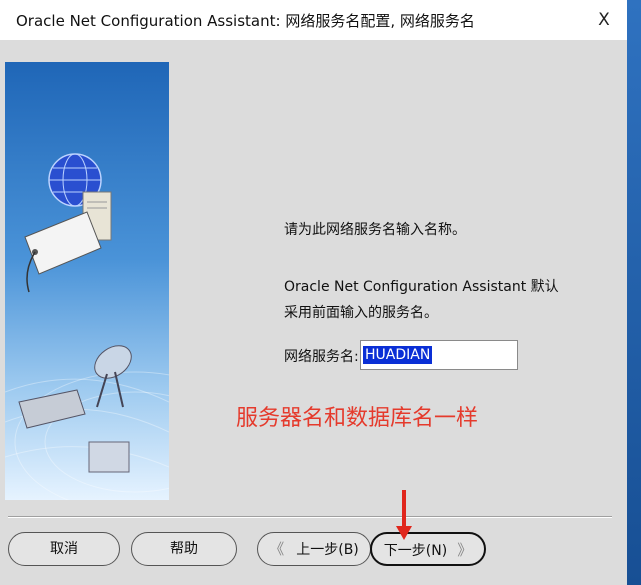 The image size is (641, 585). Describe the element at coordinates (357, 418) in the screenshot. I see `red-annotation: 服务器名和数据库名一样` at that location.